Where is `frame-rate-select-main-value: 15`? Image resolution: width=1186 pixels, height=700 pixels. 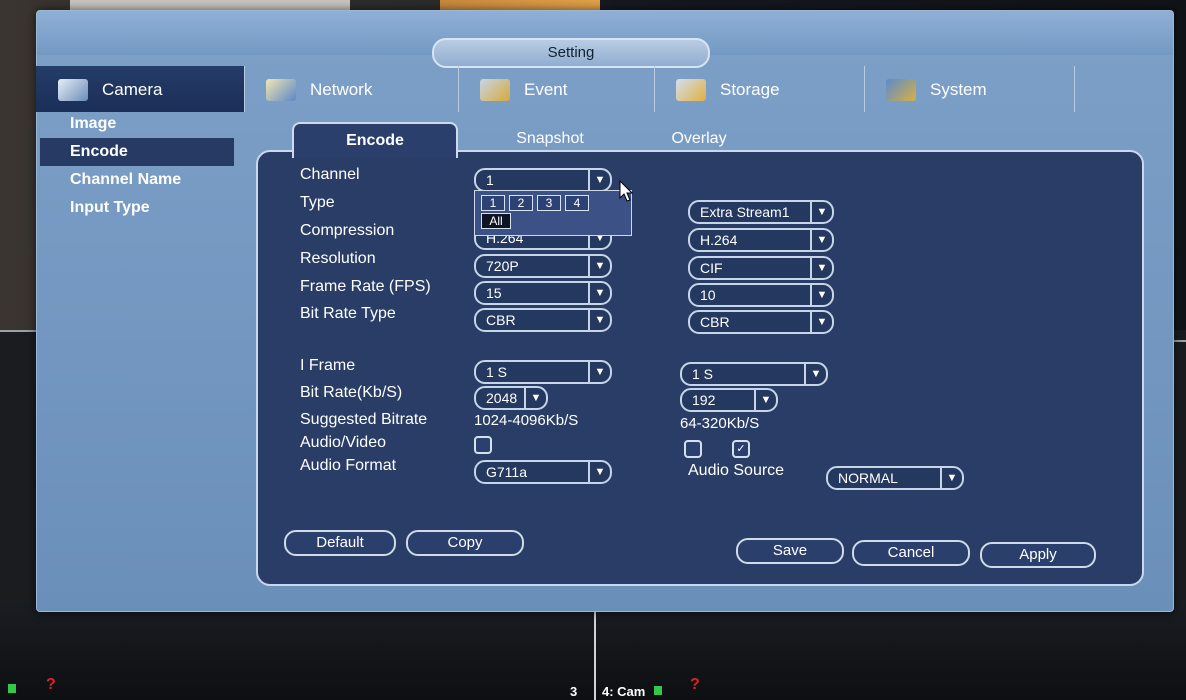
frame-rate-select-main-value: 15 is located at coordinates (494, 293).